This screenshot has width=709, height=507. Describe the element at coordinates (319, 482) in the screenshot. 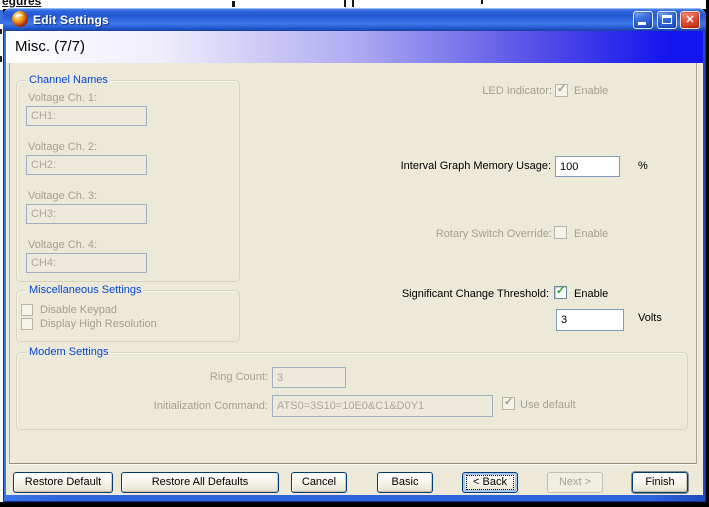

I see `cancel-button: Cancel` at that location.